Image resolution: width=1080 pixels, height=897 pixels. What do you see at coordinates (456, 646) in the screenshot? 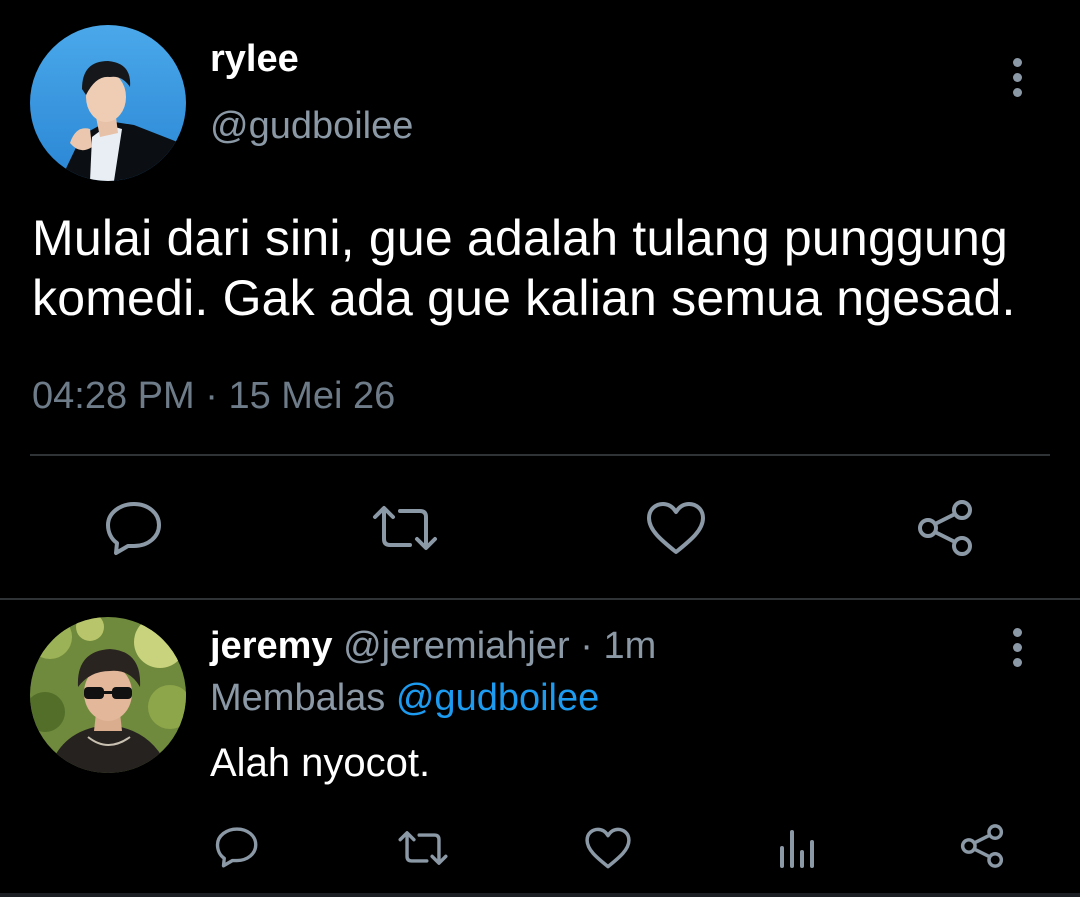
I see `author-handle: @jeremiahjer` at bounding box center [456, 646].